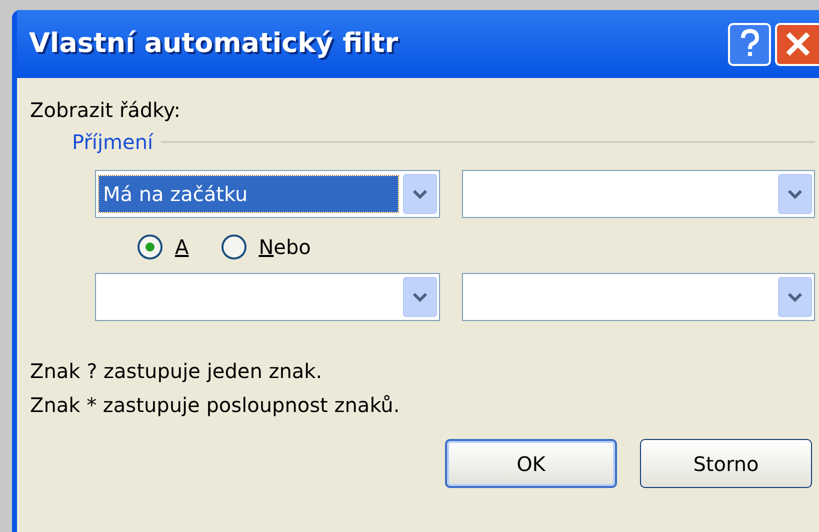 The height and width of the screenshot is (532, 819). I want to click on window-title: Vlastní automatický filtr, so click(213, 43).